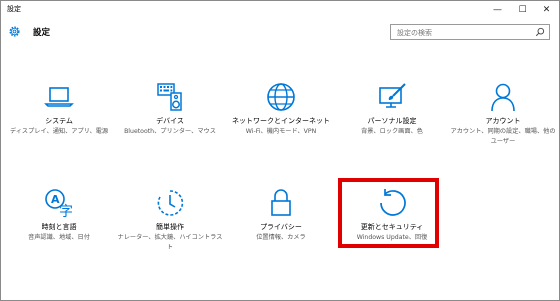 The width and height of the screenshot is (560, 301). What do you see at coordinates (497, 9) in the screenshot?
I see `minimize-button: —` at bounding box center [497, 9].